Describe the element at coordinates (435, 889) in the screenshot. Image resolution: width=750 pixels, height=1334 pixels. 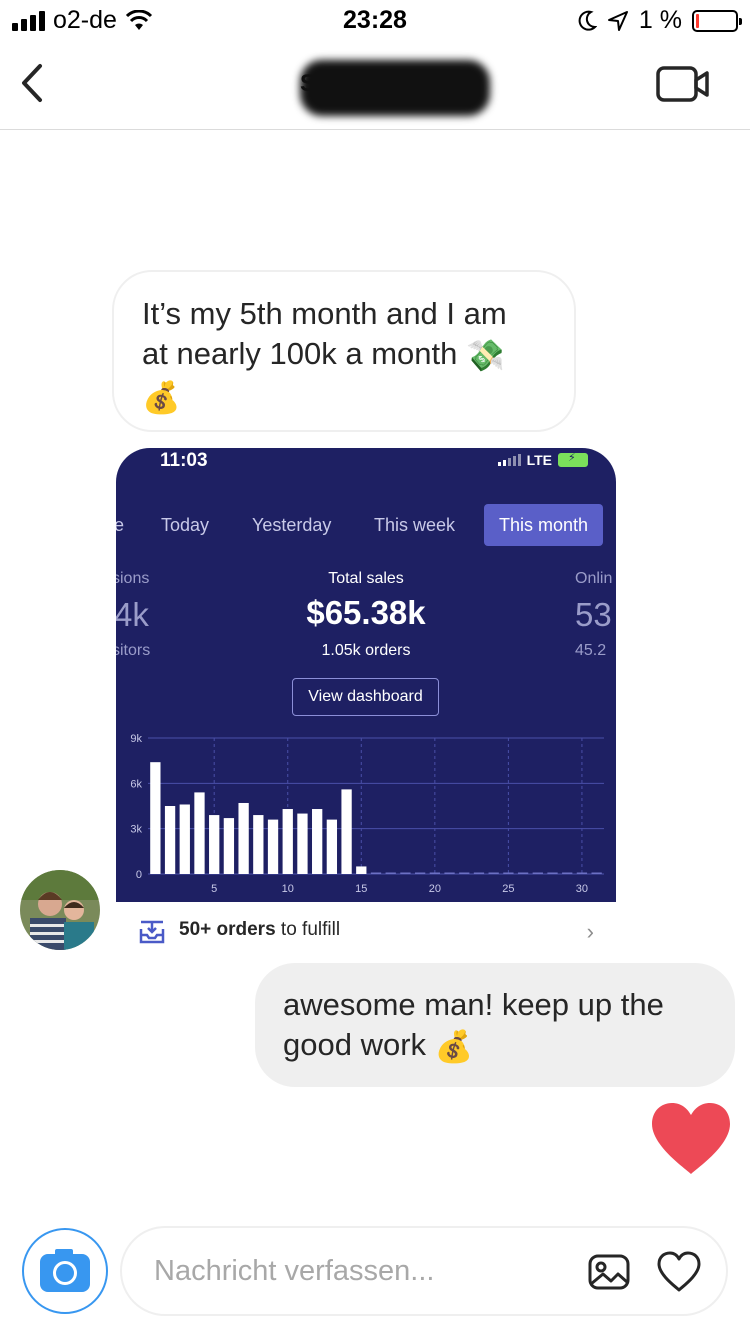
I see `x-tick-label: 20` at that location.